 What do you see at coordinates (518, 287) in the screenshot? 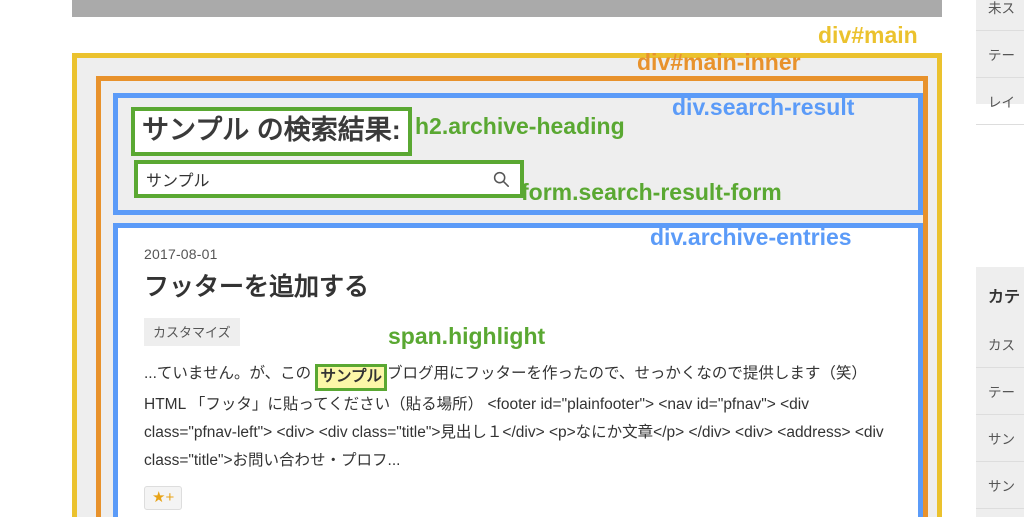
I see `entry-title: フッターを追加する` at bounding box center [518, 287].